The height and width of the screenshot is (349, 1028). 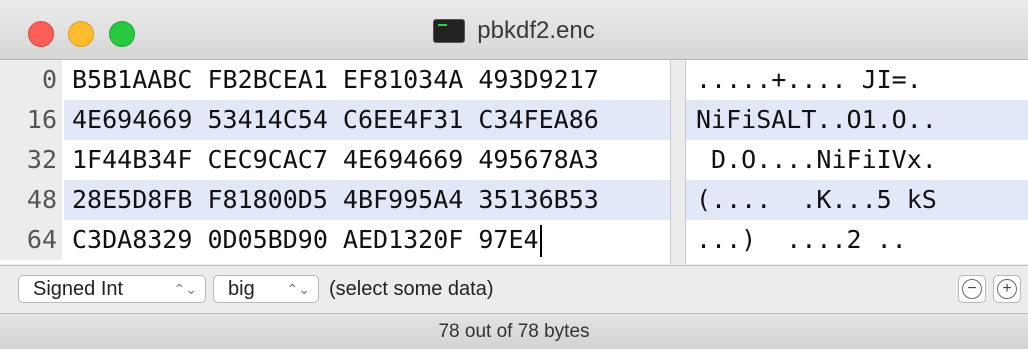 I want to click on byte-count-status: 78 out of 78 bytes, so click(x=514, y=331).